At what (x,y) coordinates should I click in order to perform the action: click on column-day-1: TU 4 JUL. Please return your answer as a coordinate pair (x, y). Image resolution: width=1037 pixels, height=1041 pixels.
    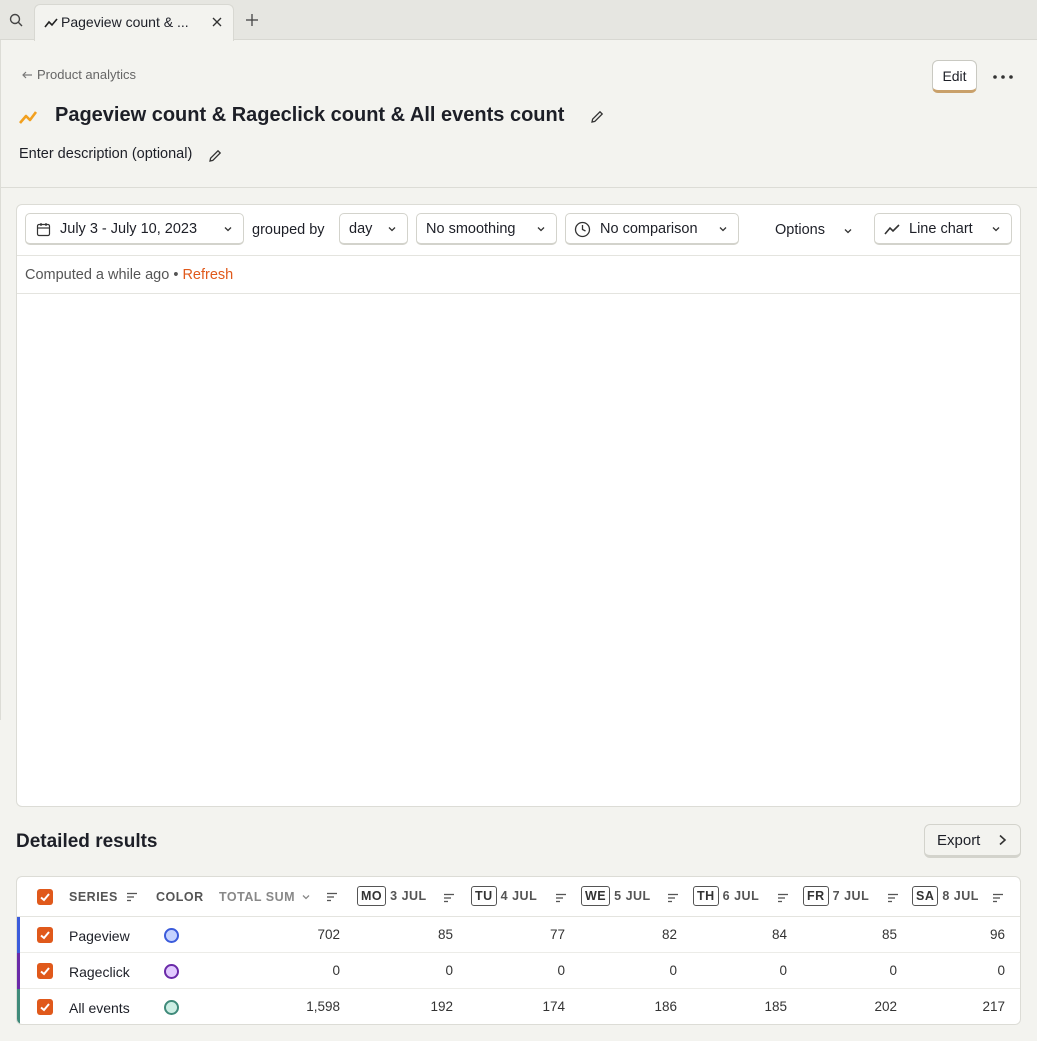
    Looking at the image, I should click on (504, 896).